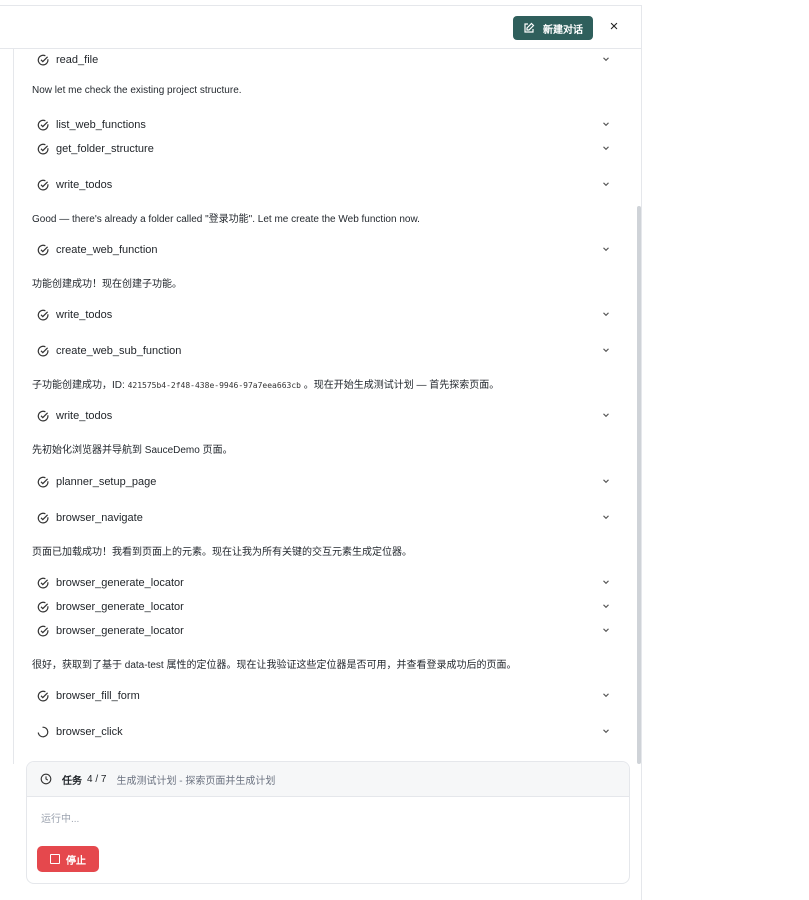  What do you see at coordinates (76, 861) in the screenshot?
I see `stop-label: 停止` at bounding box center [76, 861].